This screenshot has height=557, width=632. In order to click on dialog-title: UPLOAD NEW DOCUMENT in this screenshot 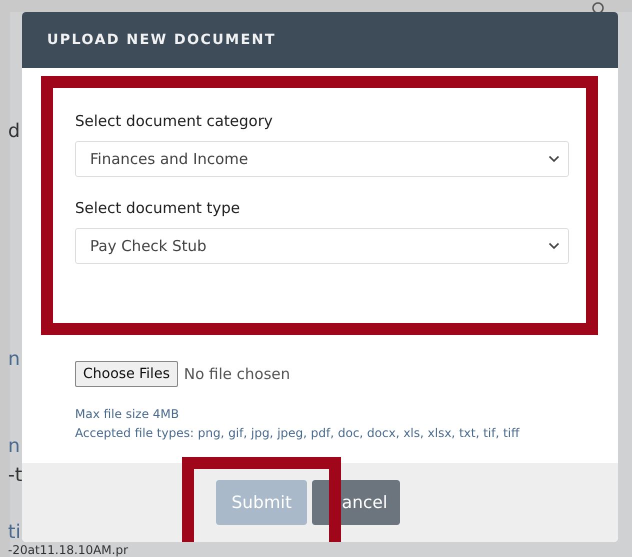, I will do `click(161, 40)`.